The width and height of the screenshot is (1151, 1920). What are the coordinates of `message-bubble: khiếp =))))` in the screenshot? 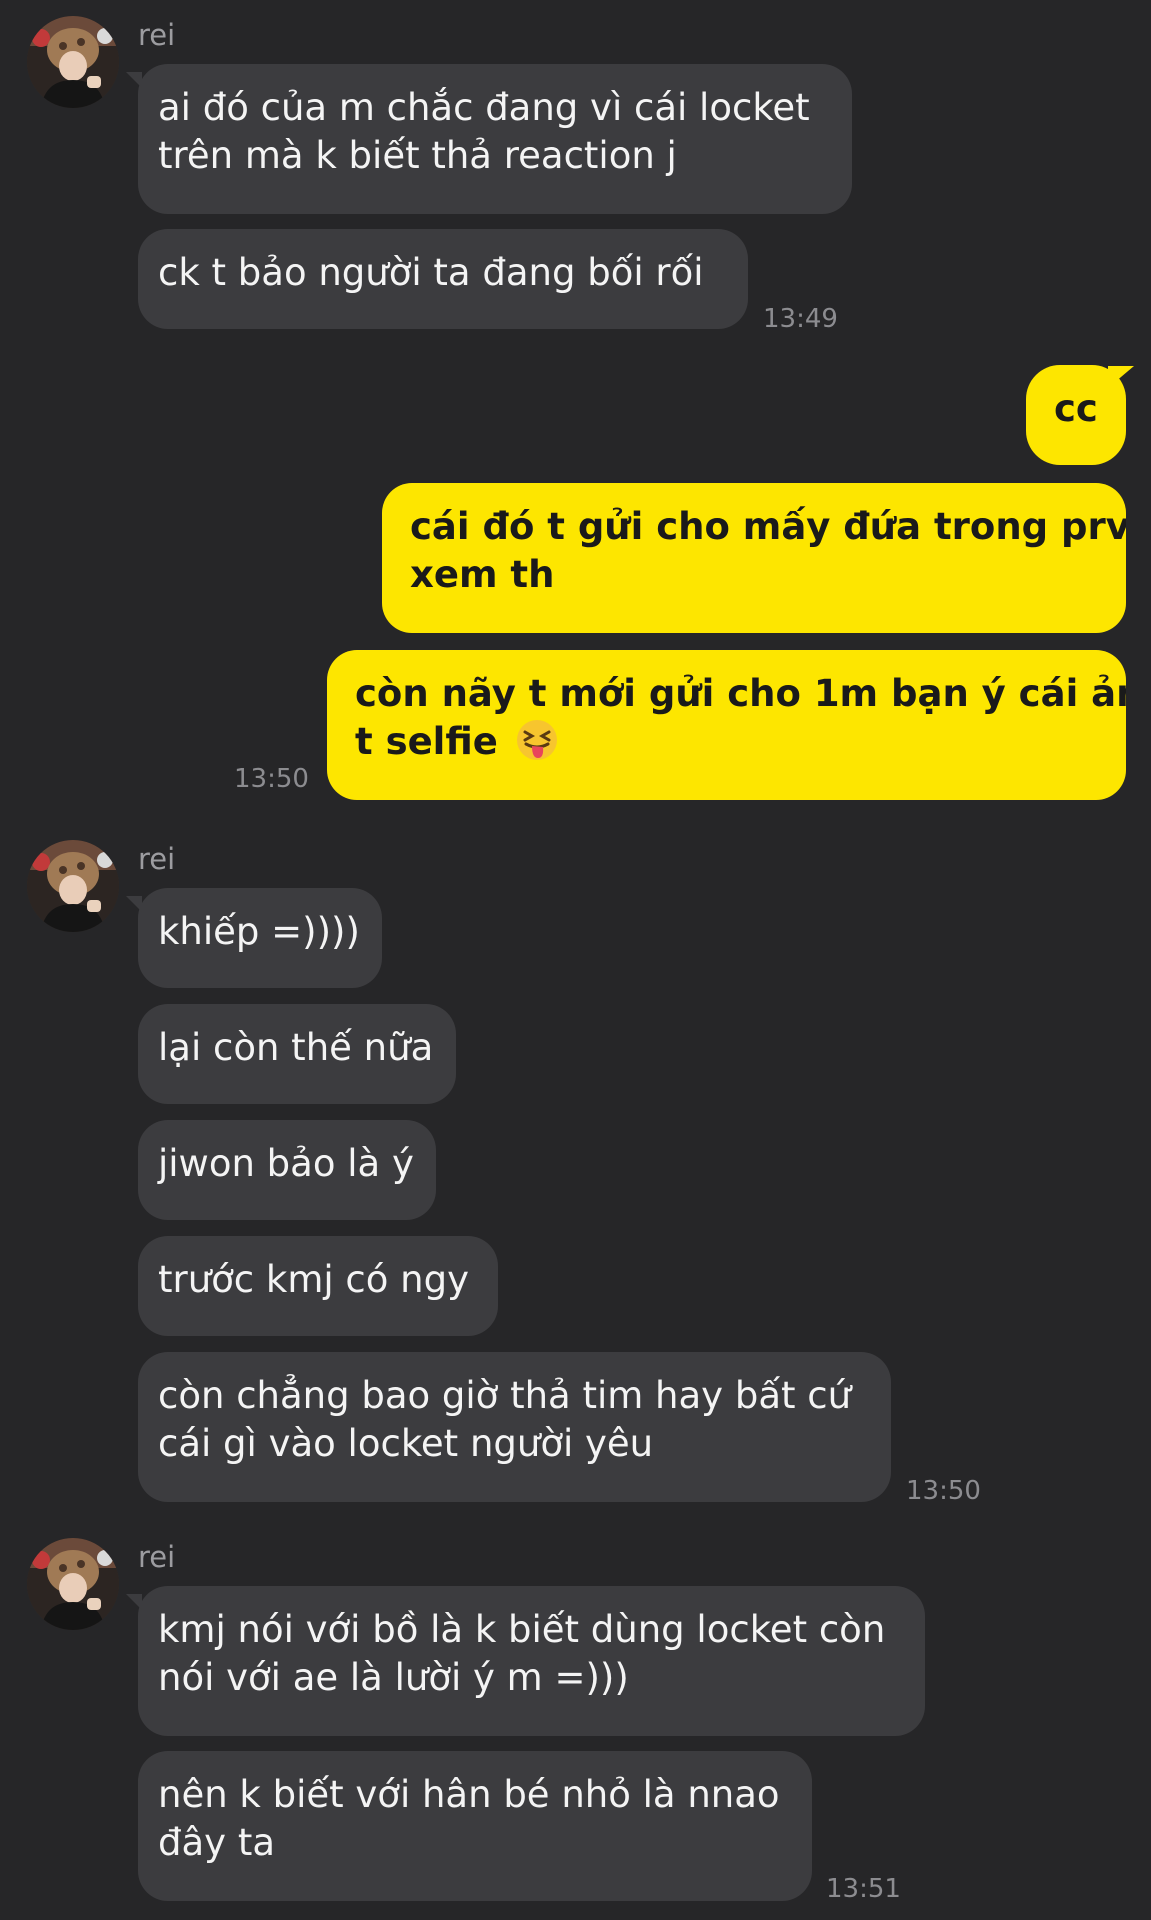 It's located at (260, 938).